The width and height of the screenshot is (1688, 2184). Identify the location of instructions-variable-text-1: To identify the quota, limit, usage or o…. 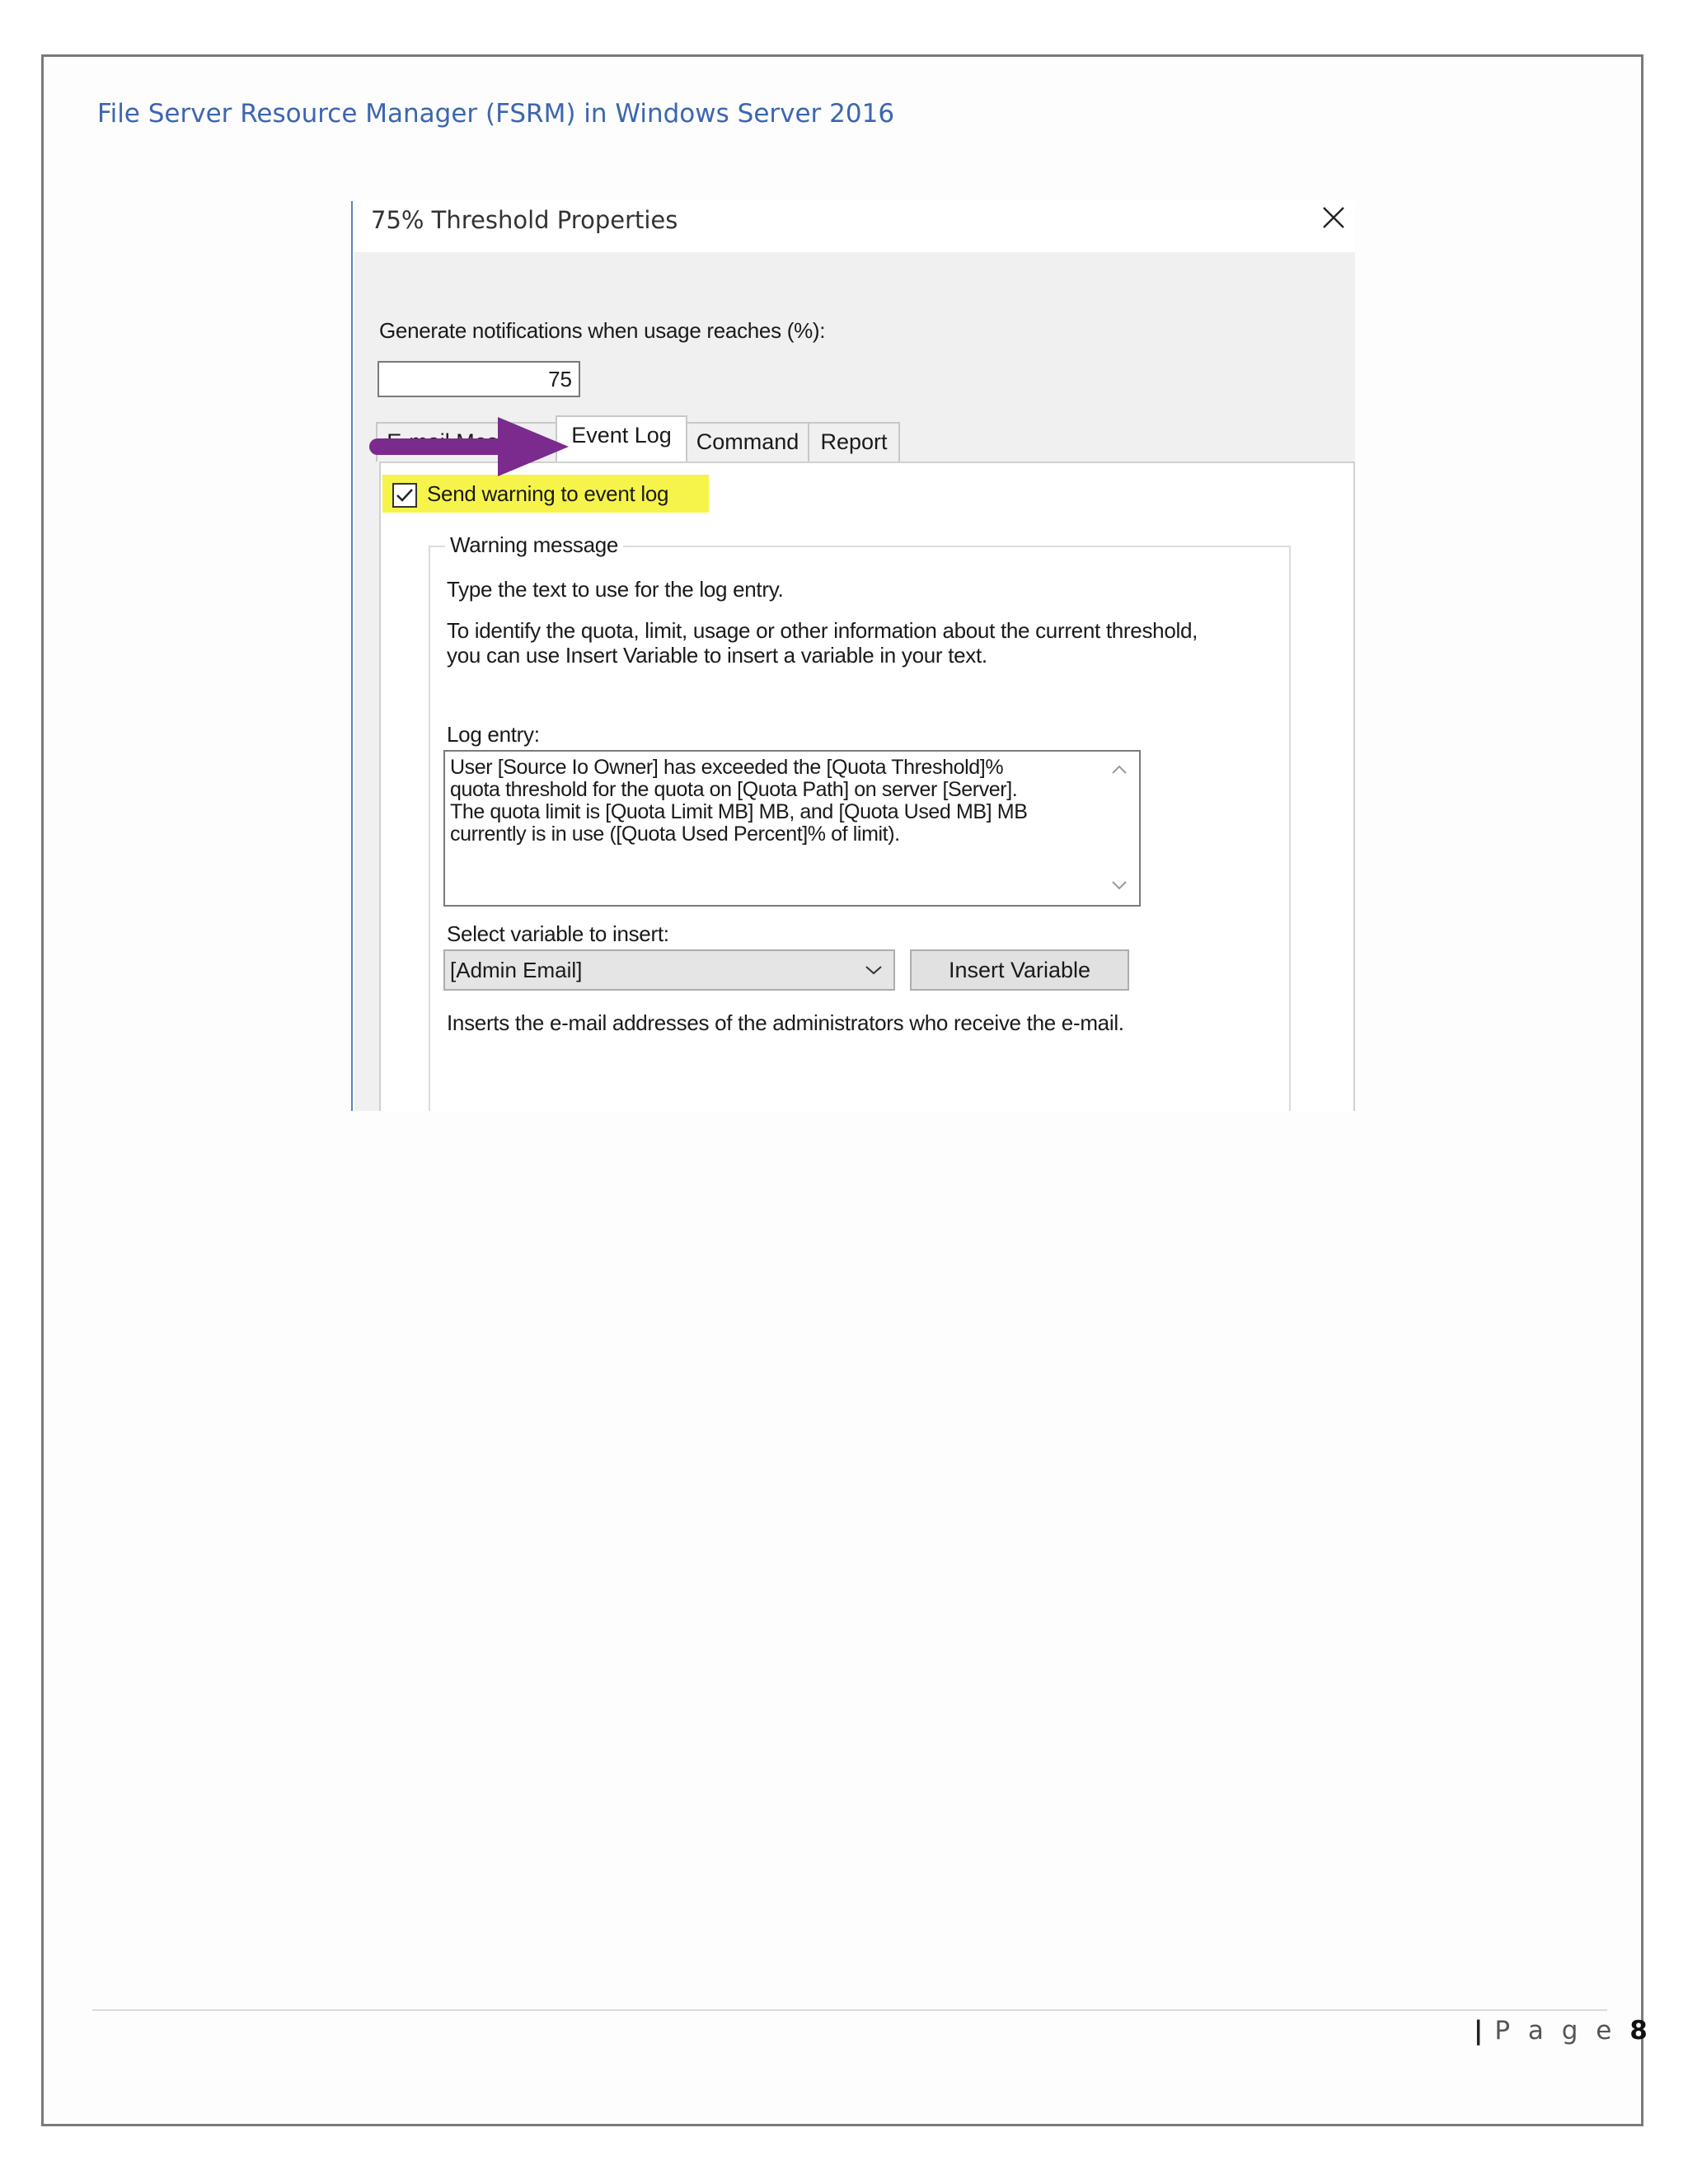
(822, 630).